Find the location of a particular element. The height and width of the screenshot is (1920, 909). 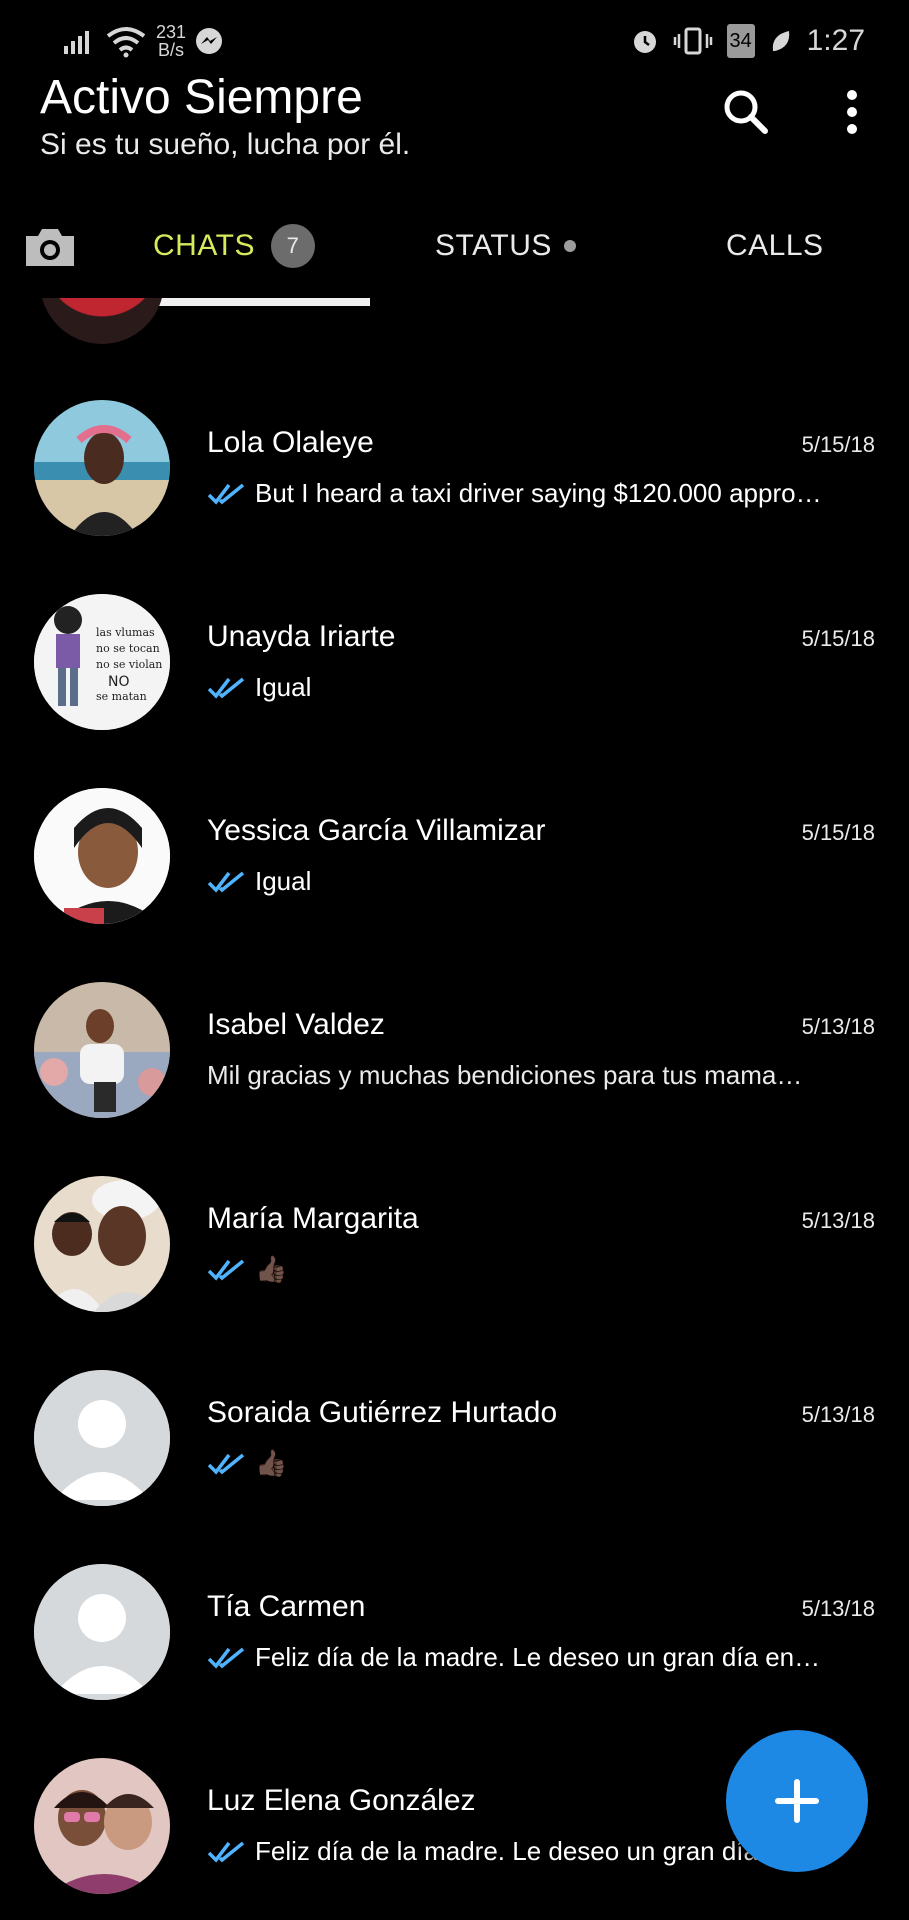

camera-icon is located at coordinates (50, 247).